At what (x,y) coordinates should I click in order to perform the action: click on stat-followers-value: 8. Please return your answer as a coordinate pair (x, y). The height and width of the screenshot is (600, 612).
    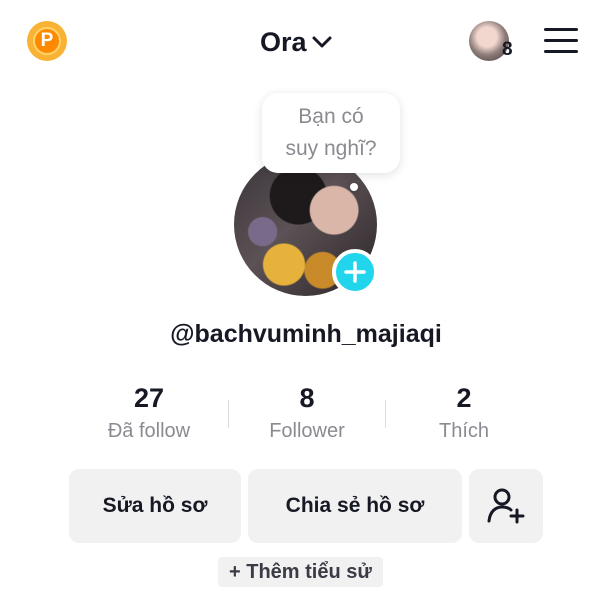
    Looking at the image, I should click on (307, 398).